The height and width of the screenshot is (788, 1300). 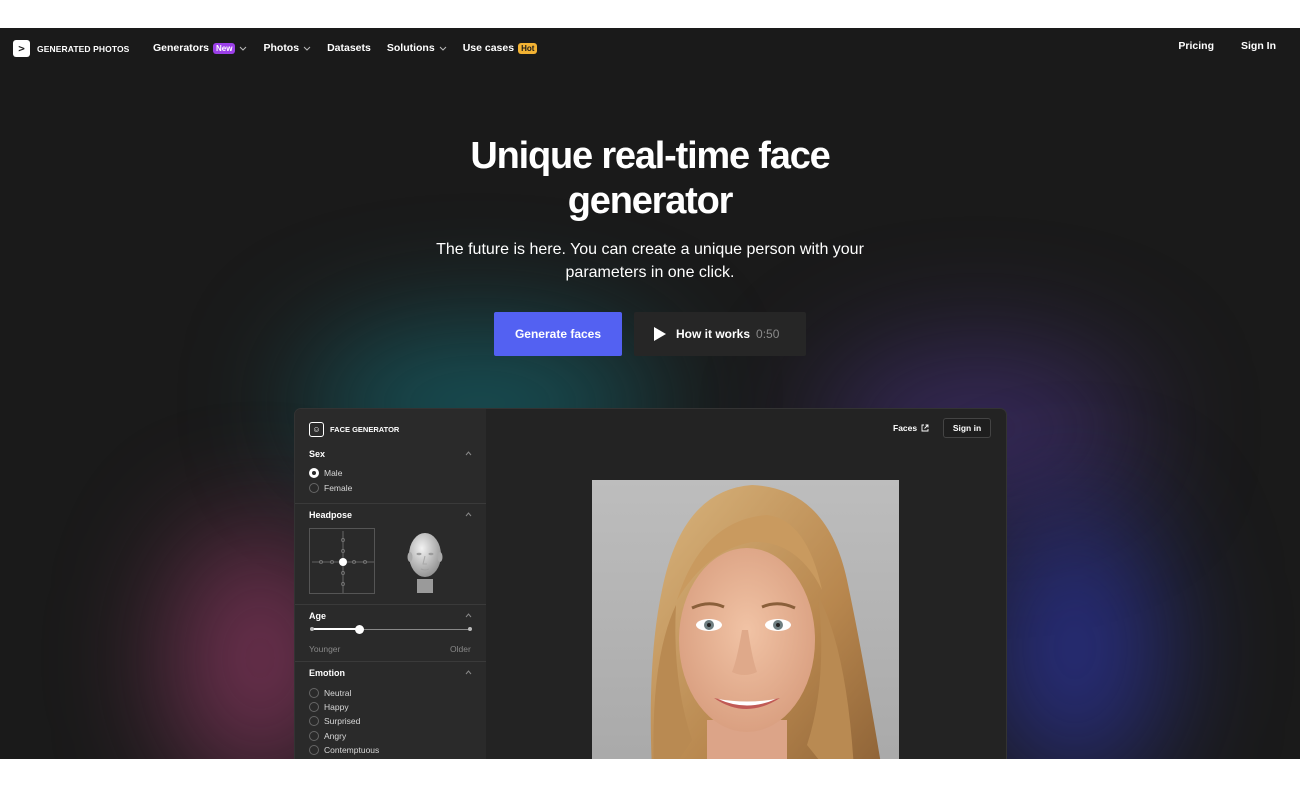 I want to click on emotion-option-contemptuous: Contemptuous, so click(x=344, y=750).